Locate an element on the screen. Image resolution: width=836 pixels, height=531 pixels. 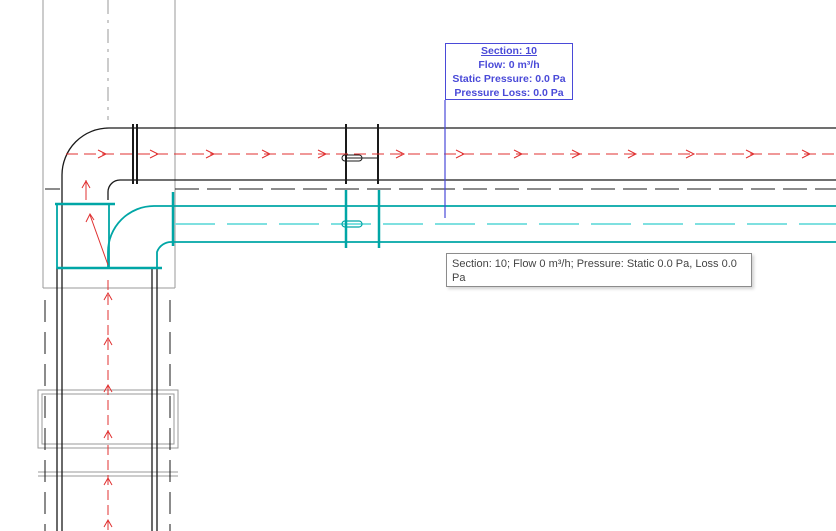
section-tag-flow: Flow: 0 m³/h is located at coordinates (509, 65).